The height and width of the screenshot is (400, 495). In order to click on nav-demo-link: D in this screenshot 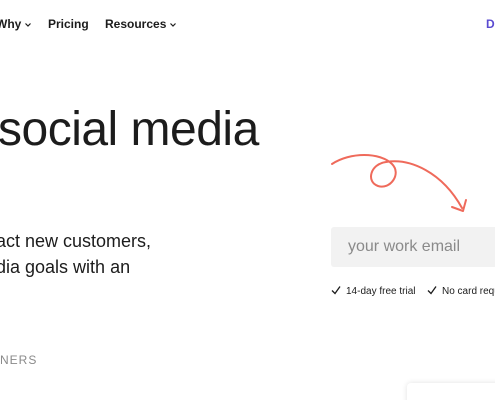, I will do `click(490, 24)`.